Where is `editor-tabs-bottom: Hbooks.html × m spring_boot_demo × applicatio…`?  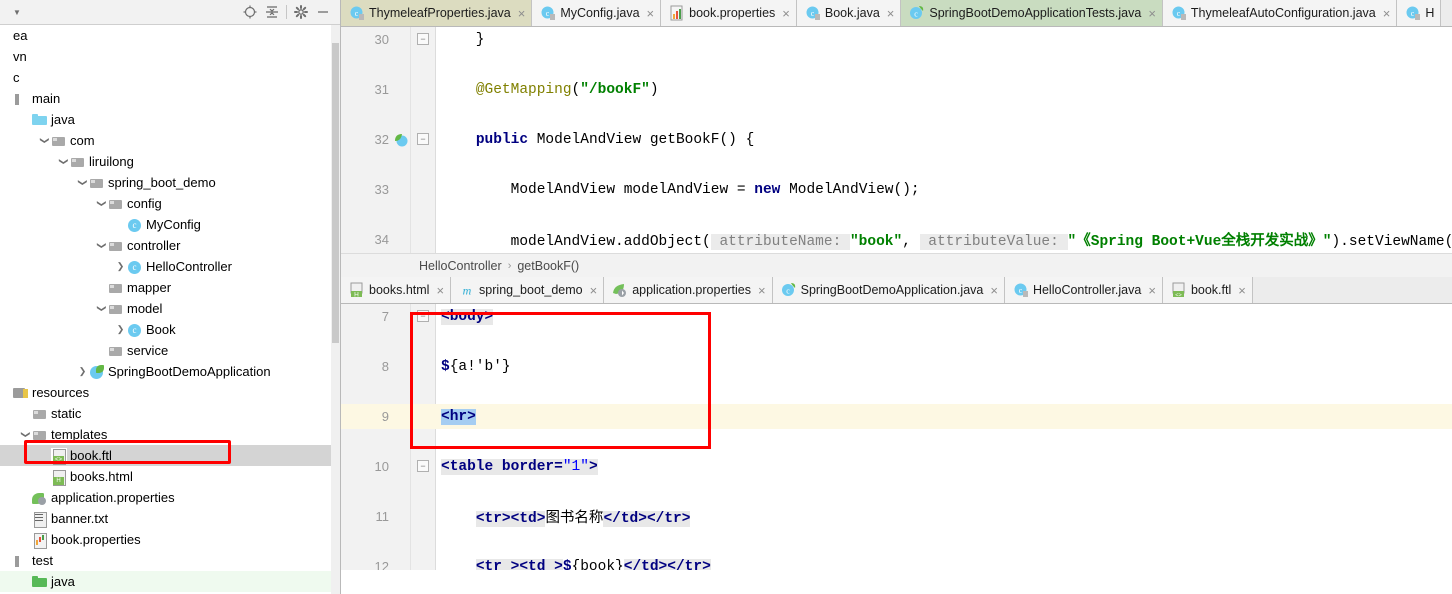
editor-tabs-bottom: Hbooks.html × m spring_boot_demo × applicatio… is located at coordinates (896, 290).